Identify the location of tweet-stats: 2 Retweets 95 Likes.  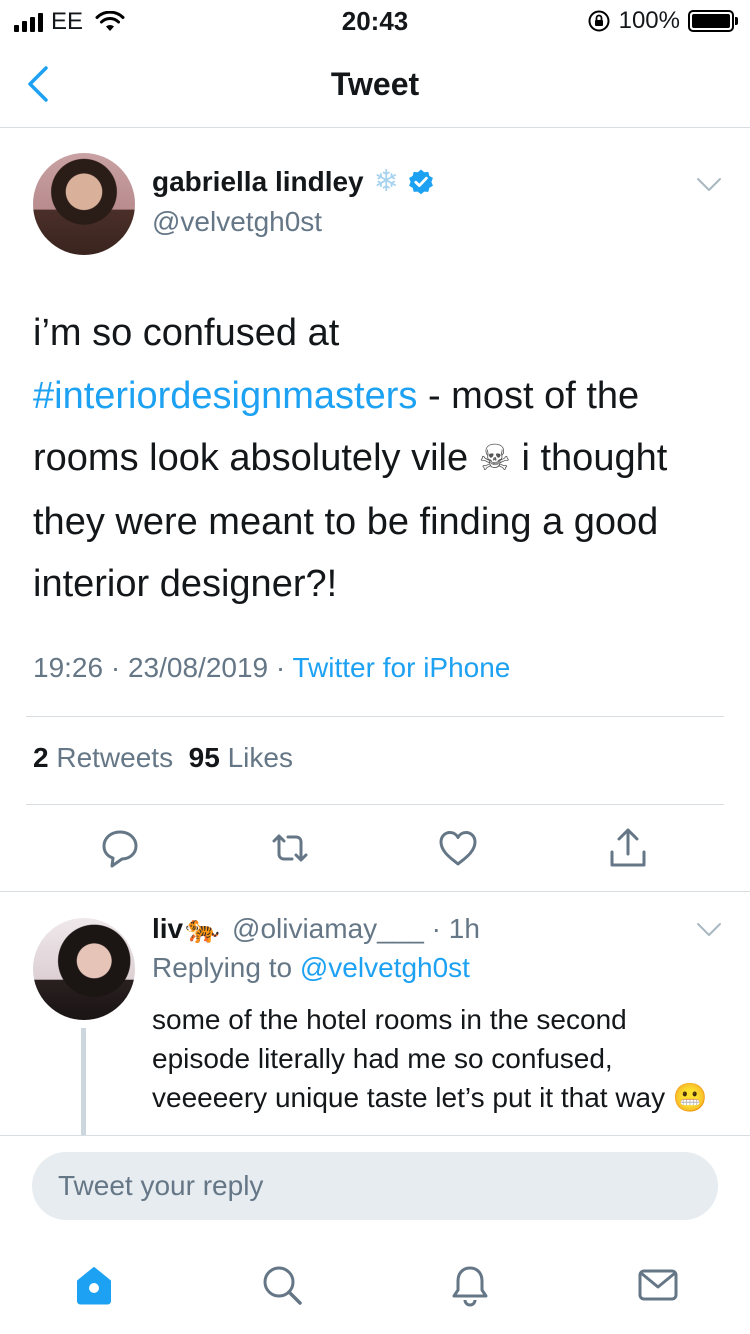
(163, 758).